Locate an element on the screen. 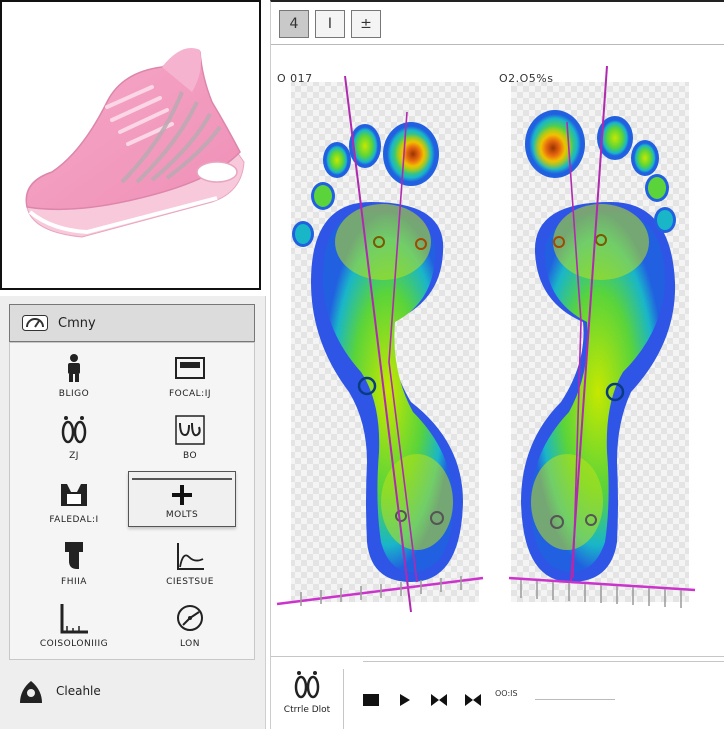 This screenshot has height=732, width=724. play-icon is located at coordinates (405, 700).